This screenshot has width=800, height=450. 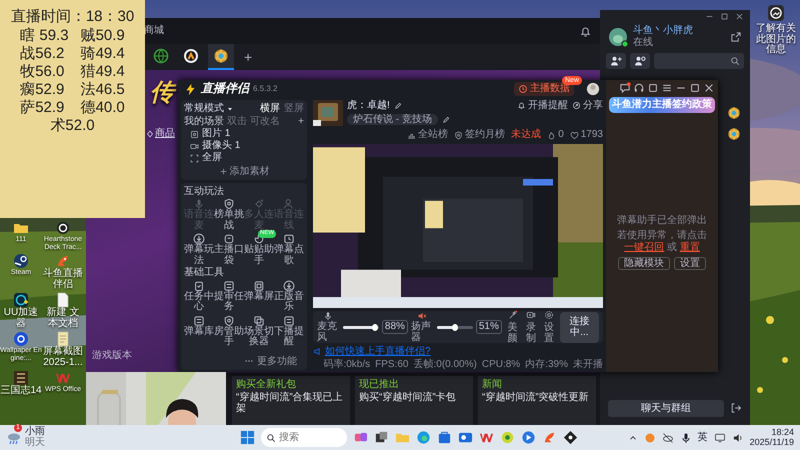 I want to click on start-button, so click(x=247, y=437).